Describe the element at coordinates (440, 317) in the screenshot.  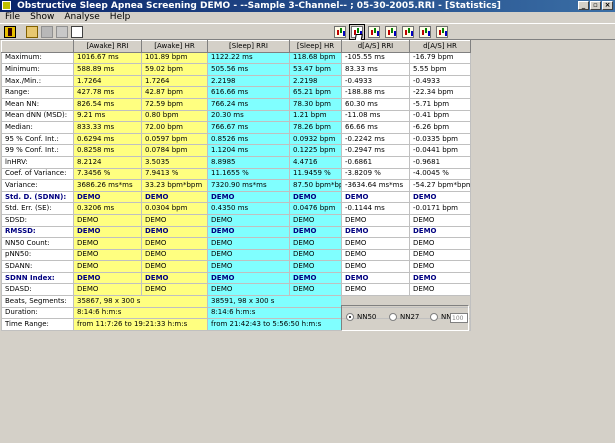
I see `radio-nn-custom: NN` at that location.